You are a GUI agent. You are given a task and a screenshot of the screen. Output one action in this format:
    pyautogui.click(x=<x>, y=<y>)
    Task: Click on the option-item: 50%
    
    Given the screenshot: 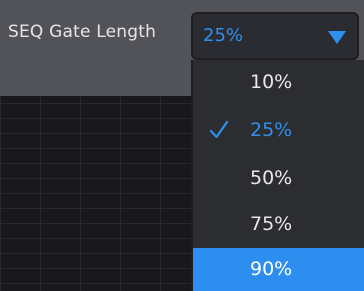 What is the action you would take?
    pyautogui.click(x=278, y=179)
    